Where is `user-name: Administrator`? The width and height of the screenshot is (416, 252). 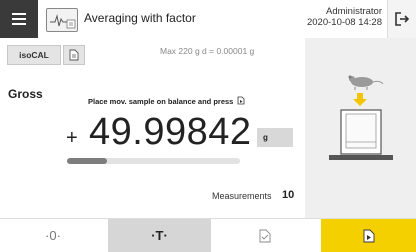 user-name: Administrator is located at coordinates (354, 11).